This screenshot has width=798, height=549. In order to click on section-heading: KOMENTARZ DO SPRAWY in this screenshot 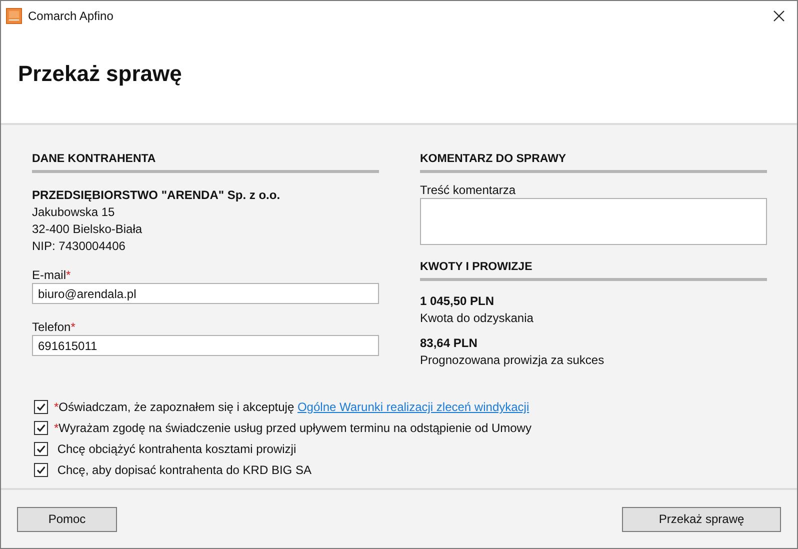, I will do `click(593, 163)`.